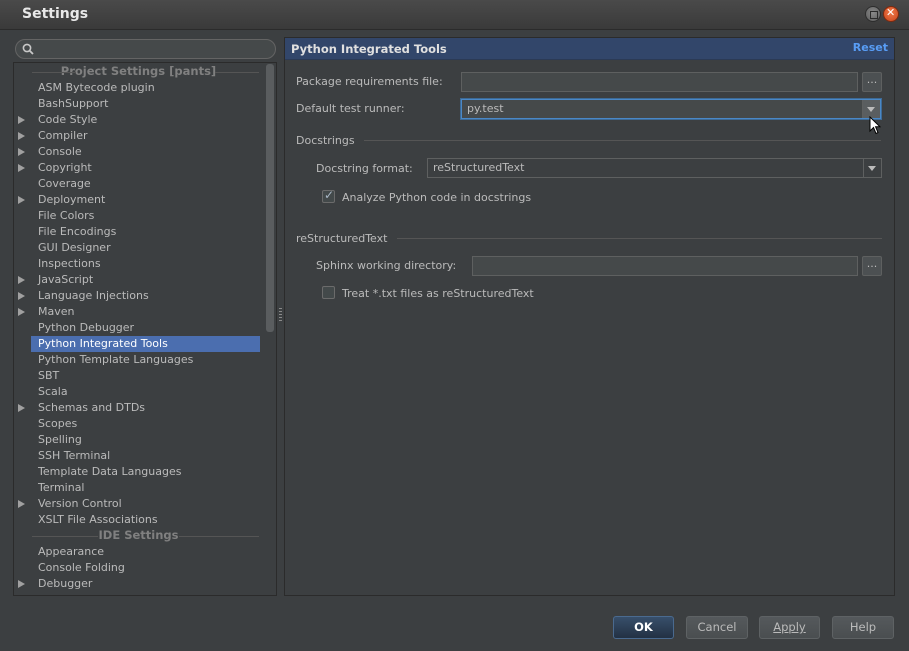 This screenshot has height=651, width=909. Describe the element at coordinates (270, 198) in the screenshot. I see `tree-scrollbar` at that location.